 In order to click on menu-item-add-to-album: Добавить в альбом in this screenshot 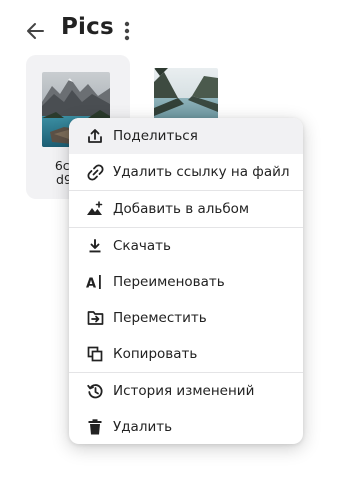, I will do `click(186, 209)`.